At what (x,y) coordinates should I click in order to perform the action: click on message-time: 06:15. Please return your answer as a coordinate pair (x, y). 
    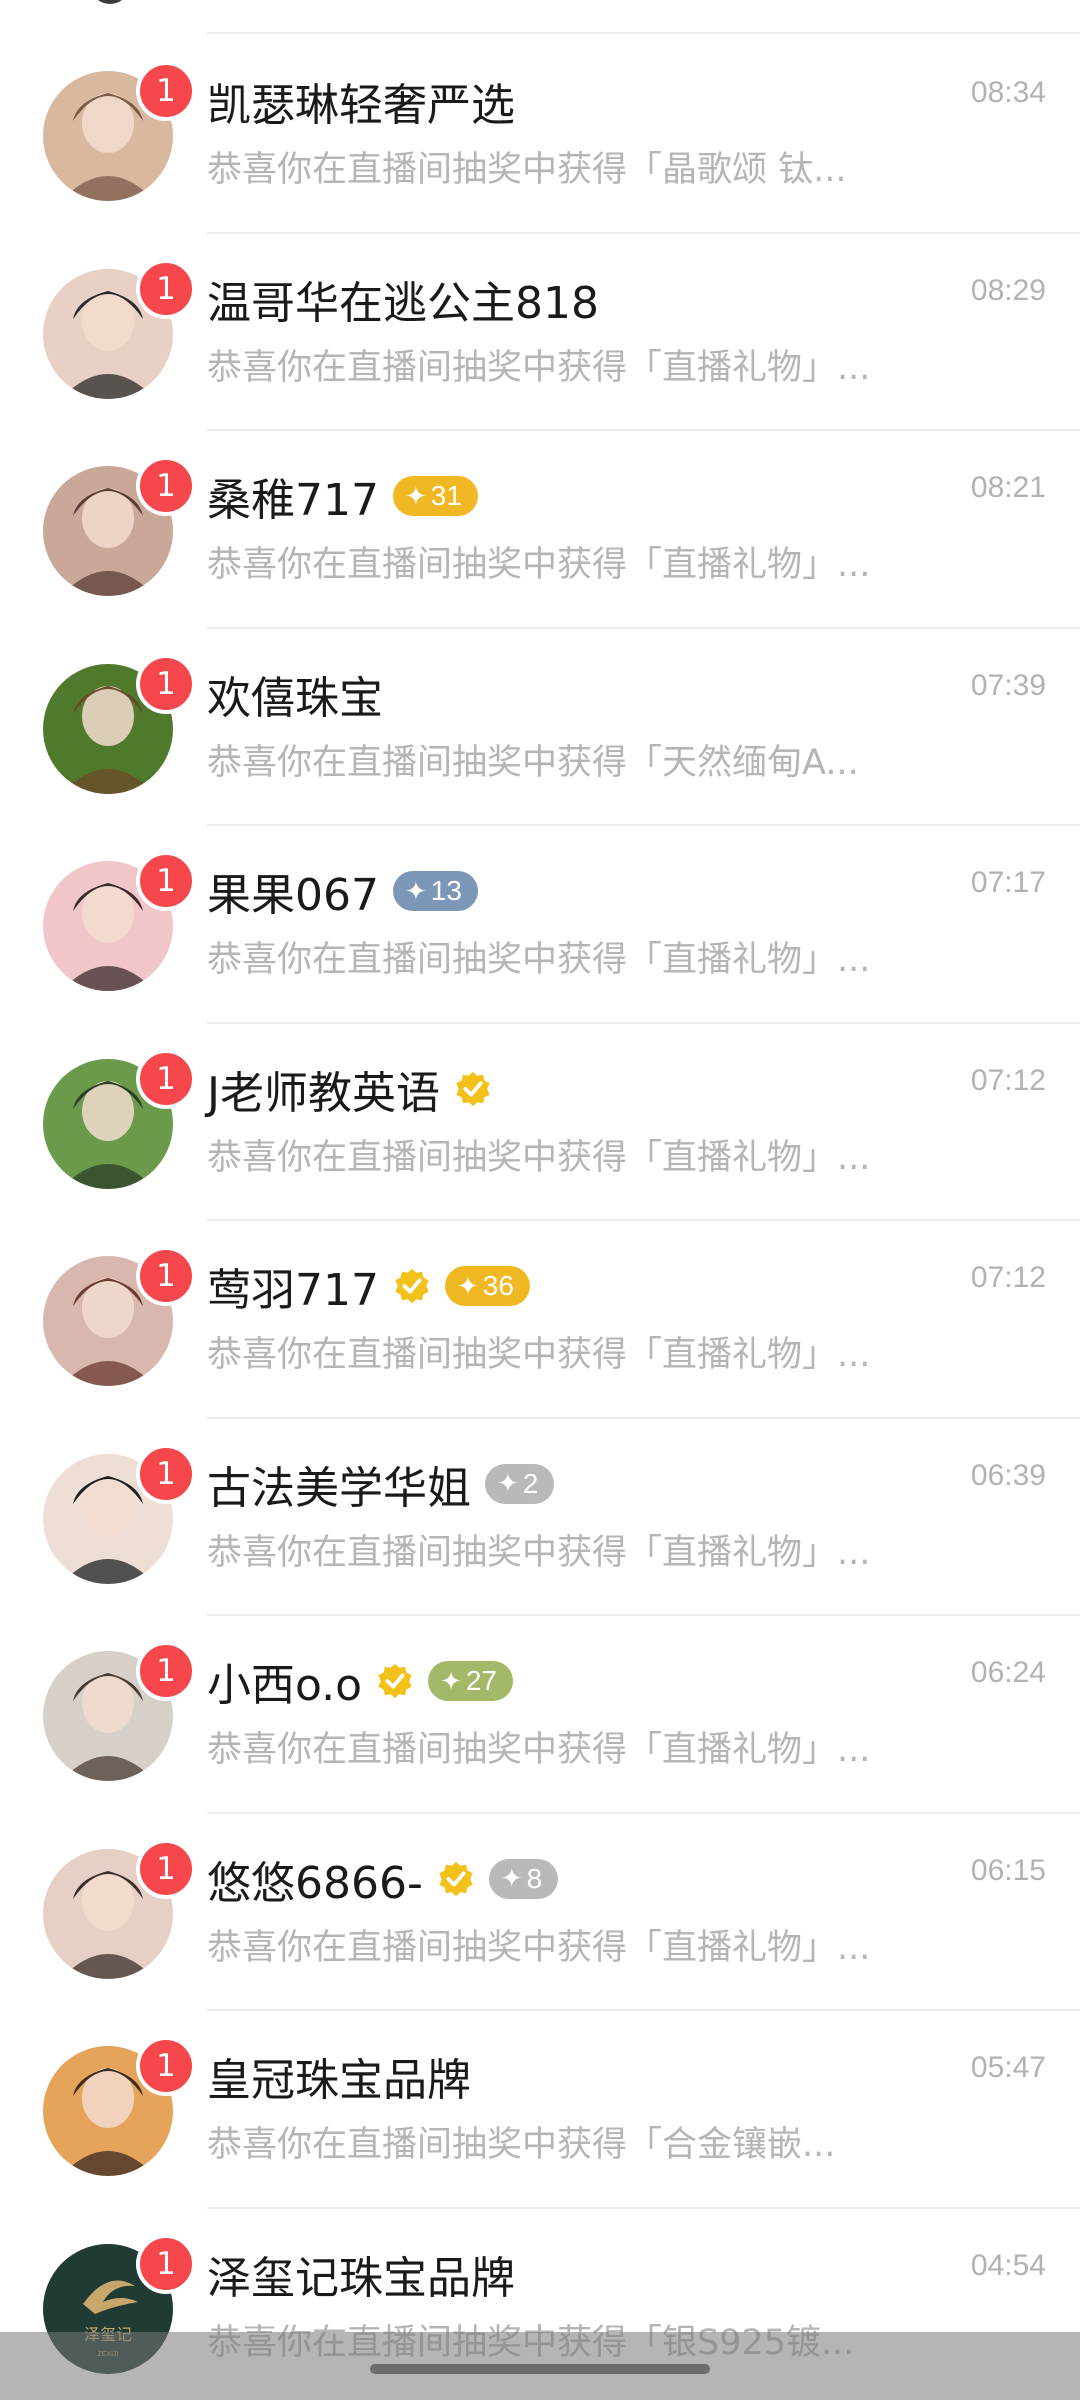
    Looking at the image, I should click on (1008, 1870).